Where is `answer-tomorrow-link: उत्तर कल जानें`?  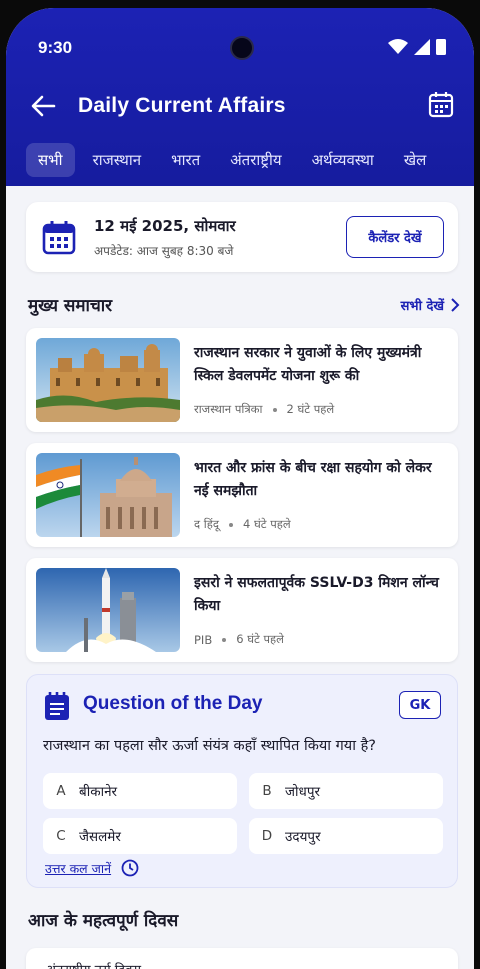
answer-tomorrow-link: उत्तर कल जानें is located at coordinates (92, 868).